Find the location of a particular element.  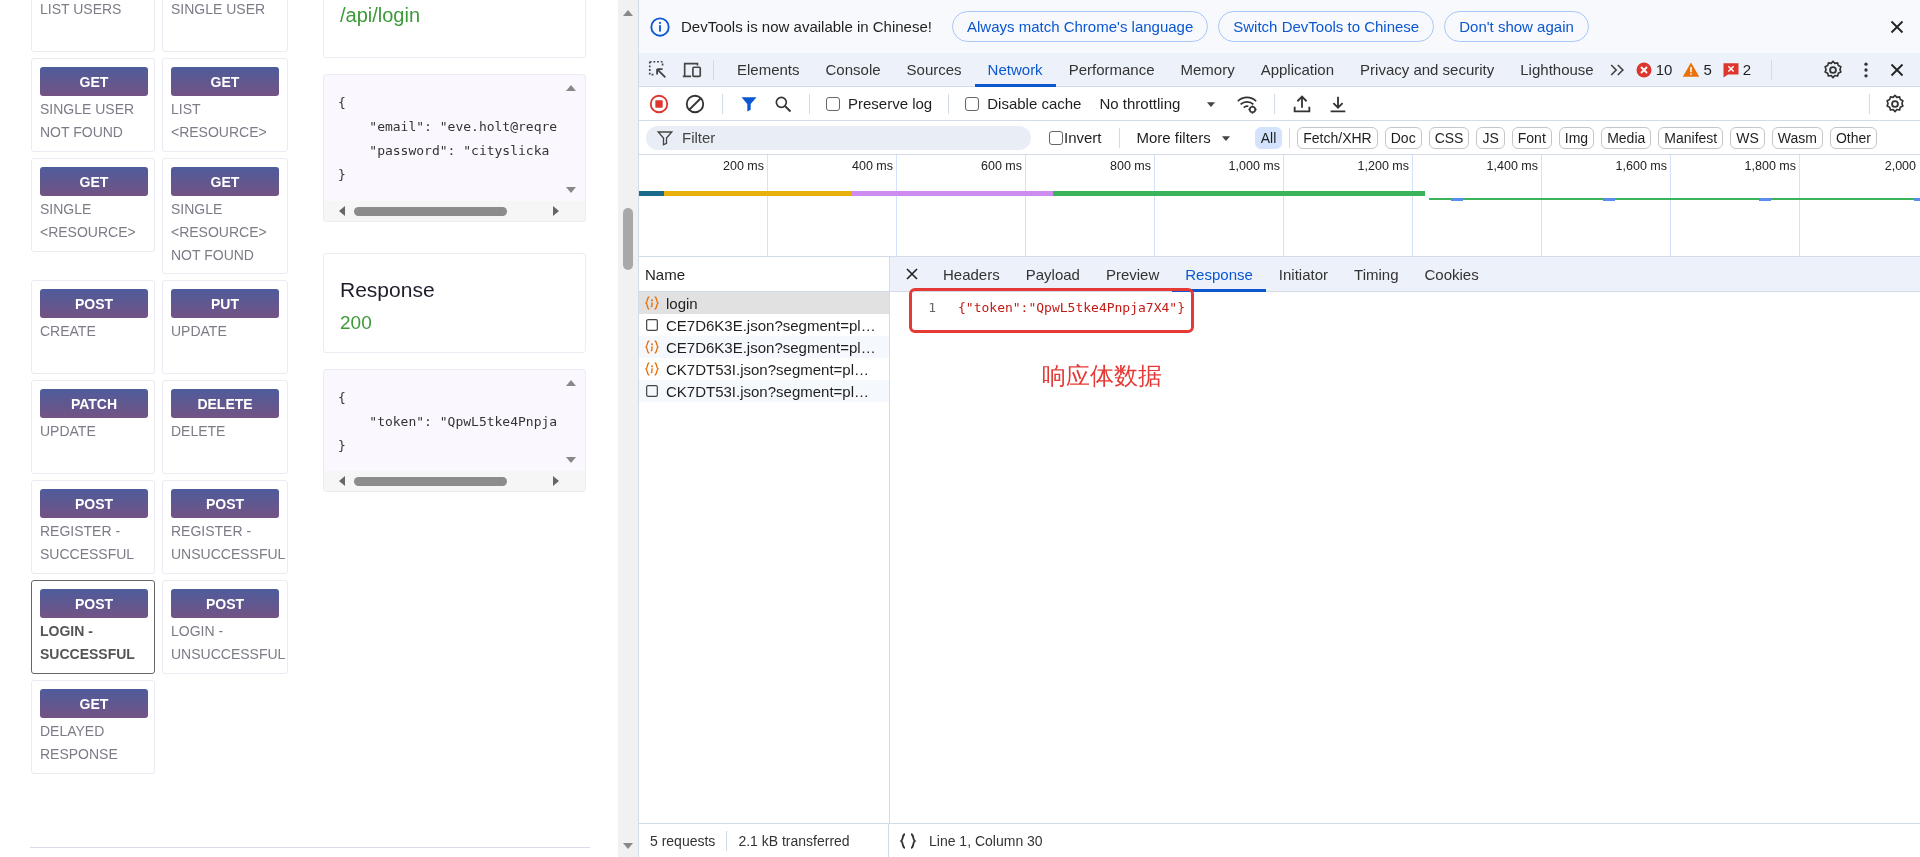

issue-icon is located at coordinates (1730, 69).